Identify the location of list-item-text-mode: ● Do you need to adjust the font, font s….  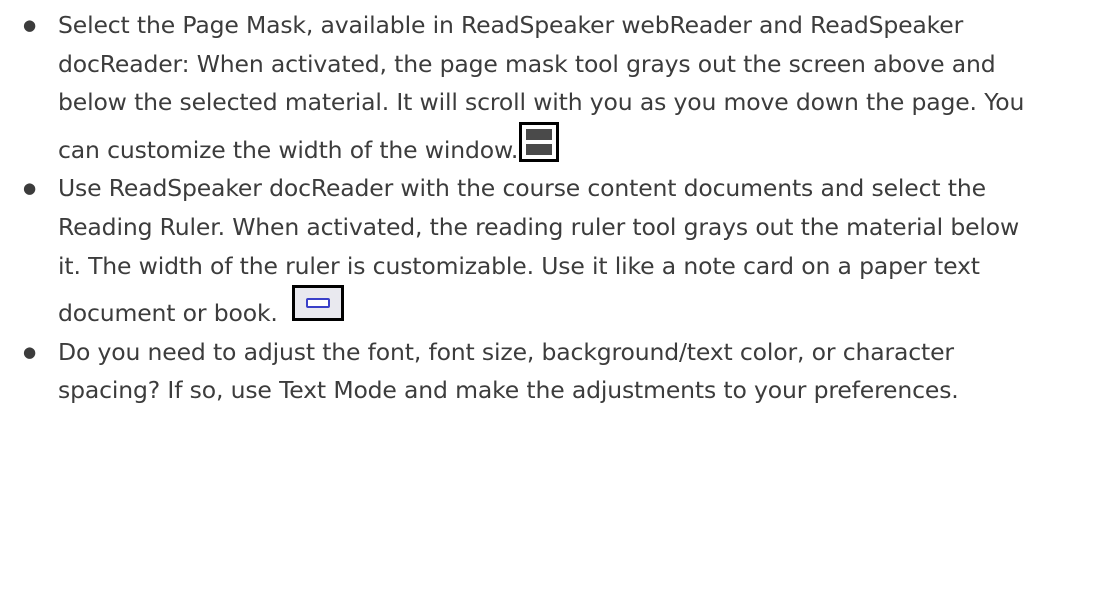
(531, 371).